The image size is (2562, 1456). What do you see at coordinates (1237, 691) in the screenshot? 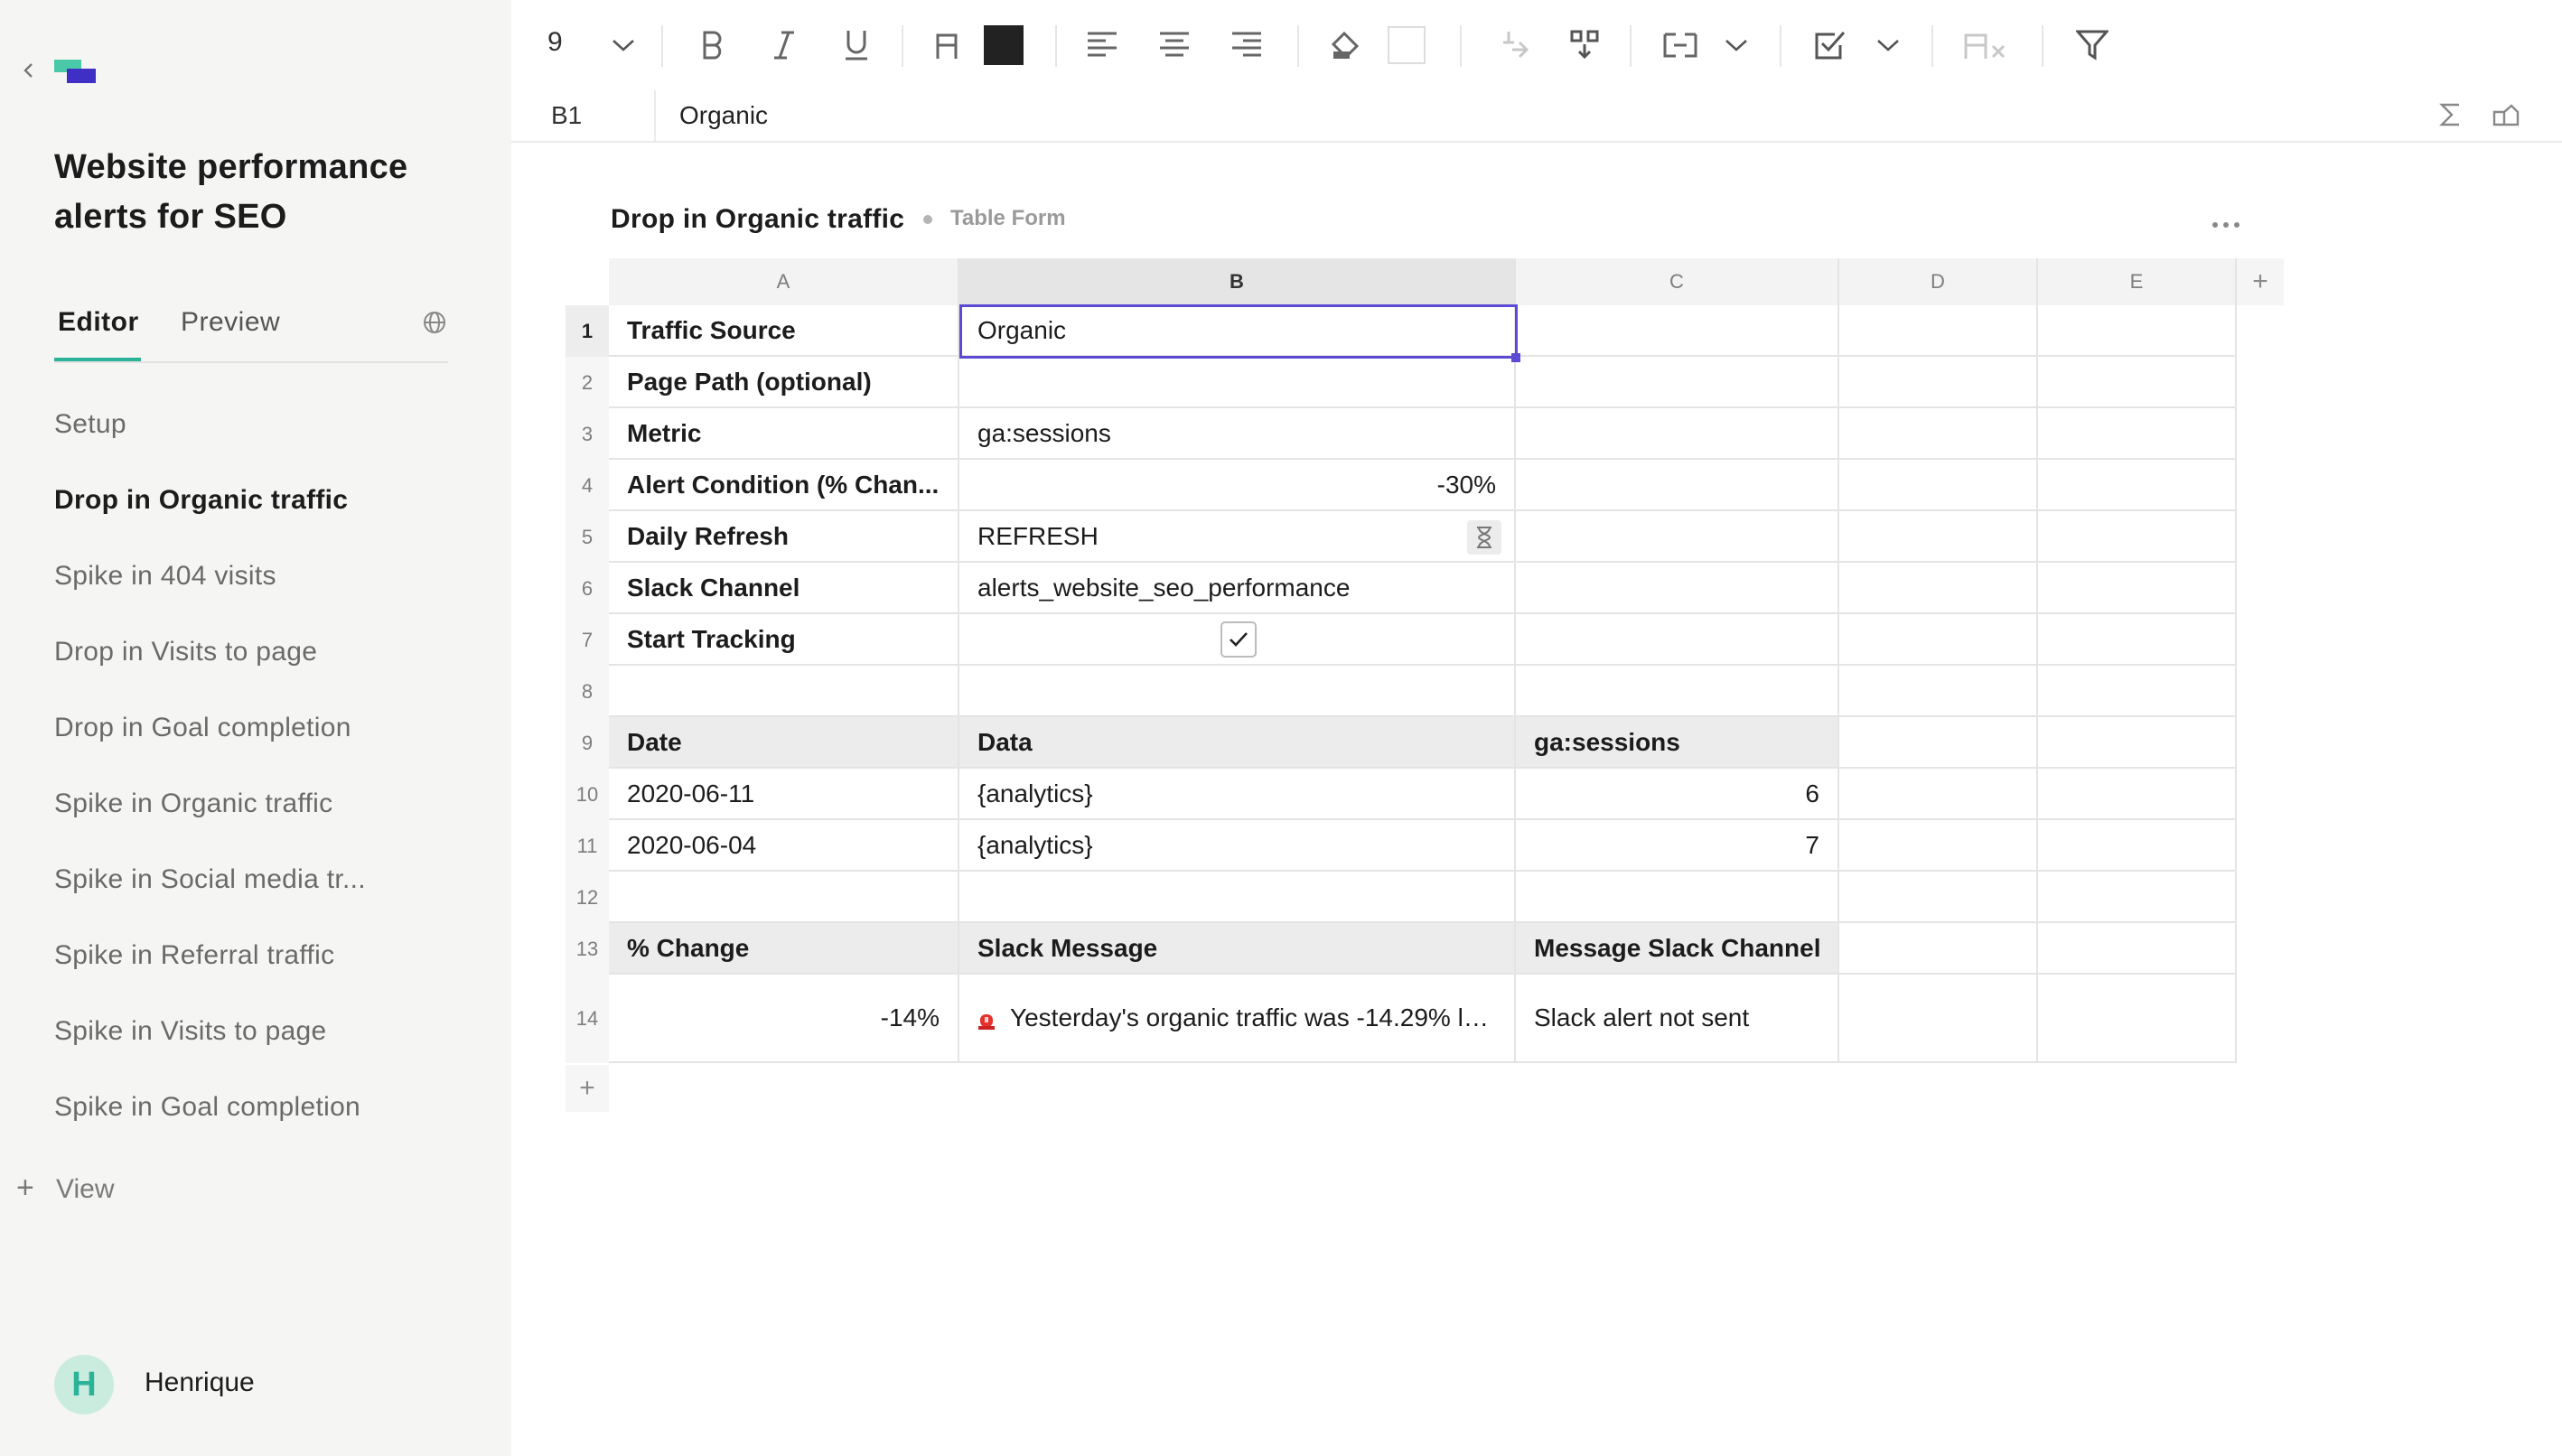
I see `cell-b8` at bounding box center [1237, 691].